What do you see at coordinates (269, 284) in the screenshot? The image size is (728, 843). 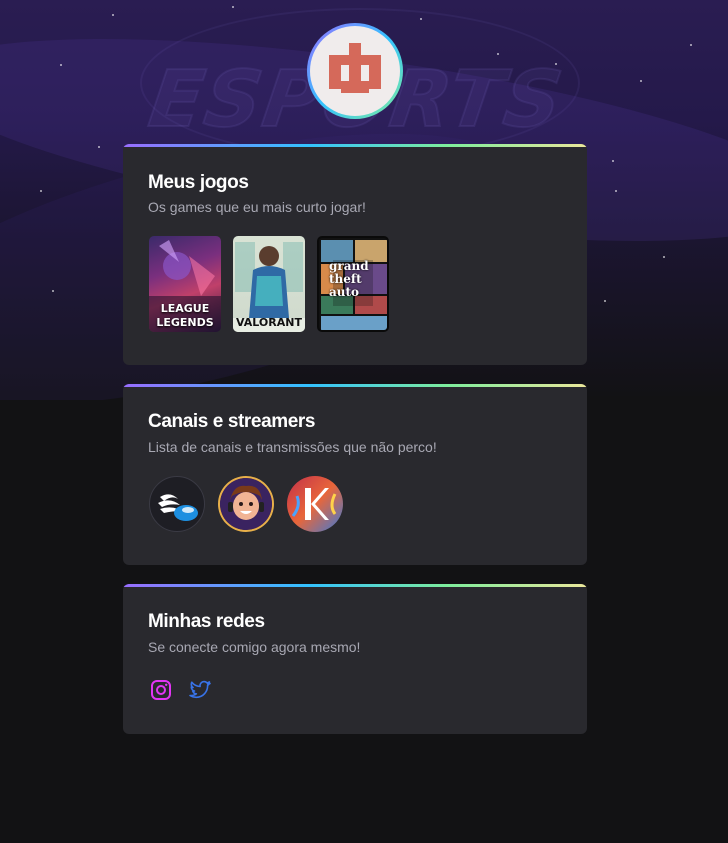 I see `game-valorant: VALORANT` at bounding box center [269, 284].